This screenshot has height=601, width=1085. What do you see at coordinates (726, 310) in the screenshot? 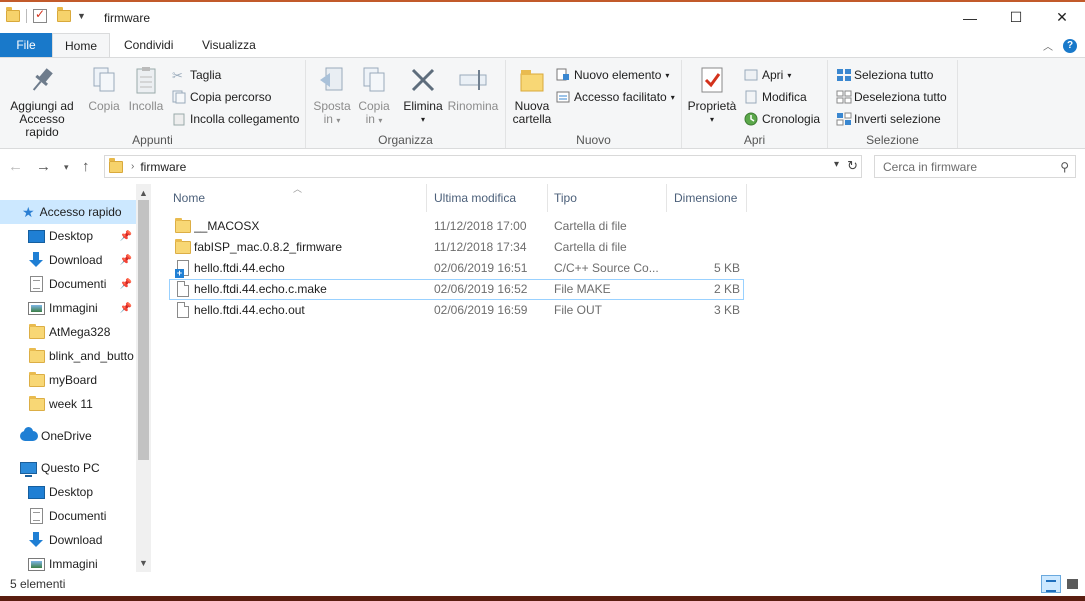
I see `file-size: 3 KB` at bounding box center [726, 310].